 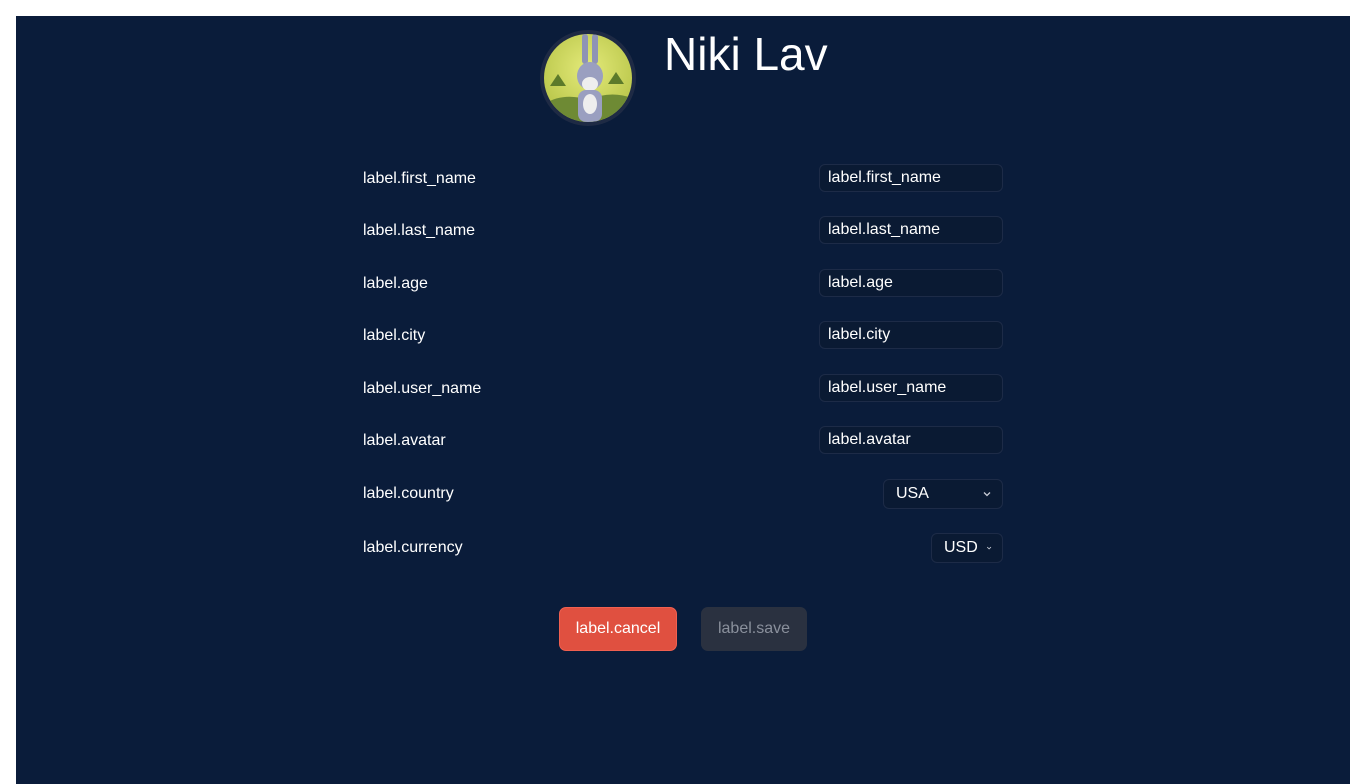 What do you see at coordinates (422, 388) in the screenshot?
I see `user-name-label: label.user_name` at bounding box center [422, 388].